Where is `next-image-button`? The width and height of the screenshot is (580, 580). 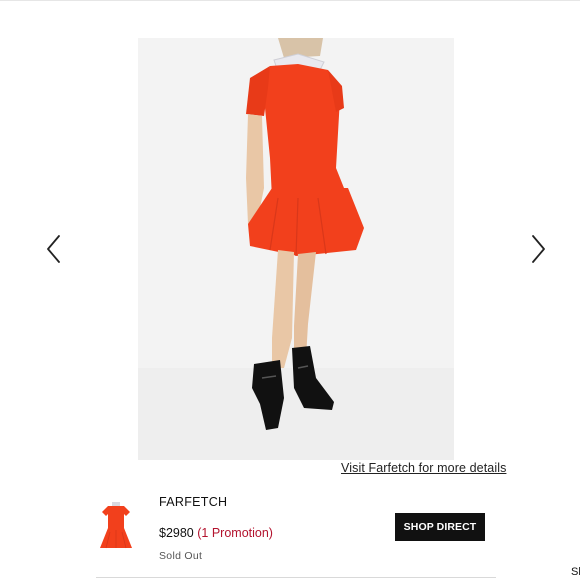 next-image-button is located at coordinates (537, 249).